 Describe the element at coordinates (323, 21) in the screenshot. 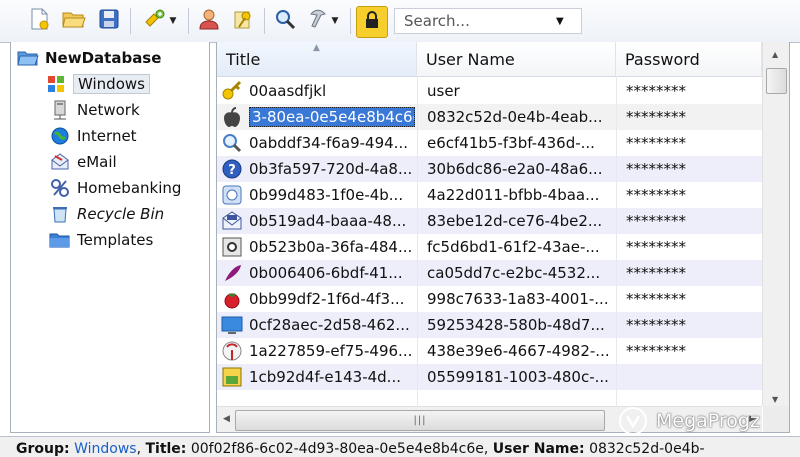

I see `tools-button: ▼` at that location.